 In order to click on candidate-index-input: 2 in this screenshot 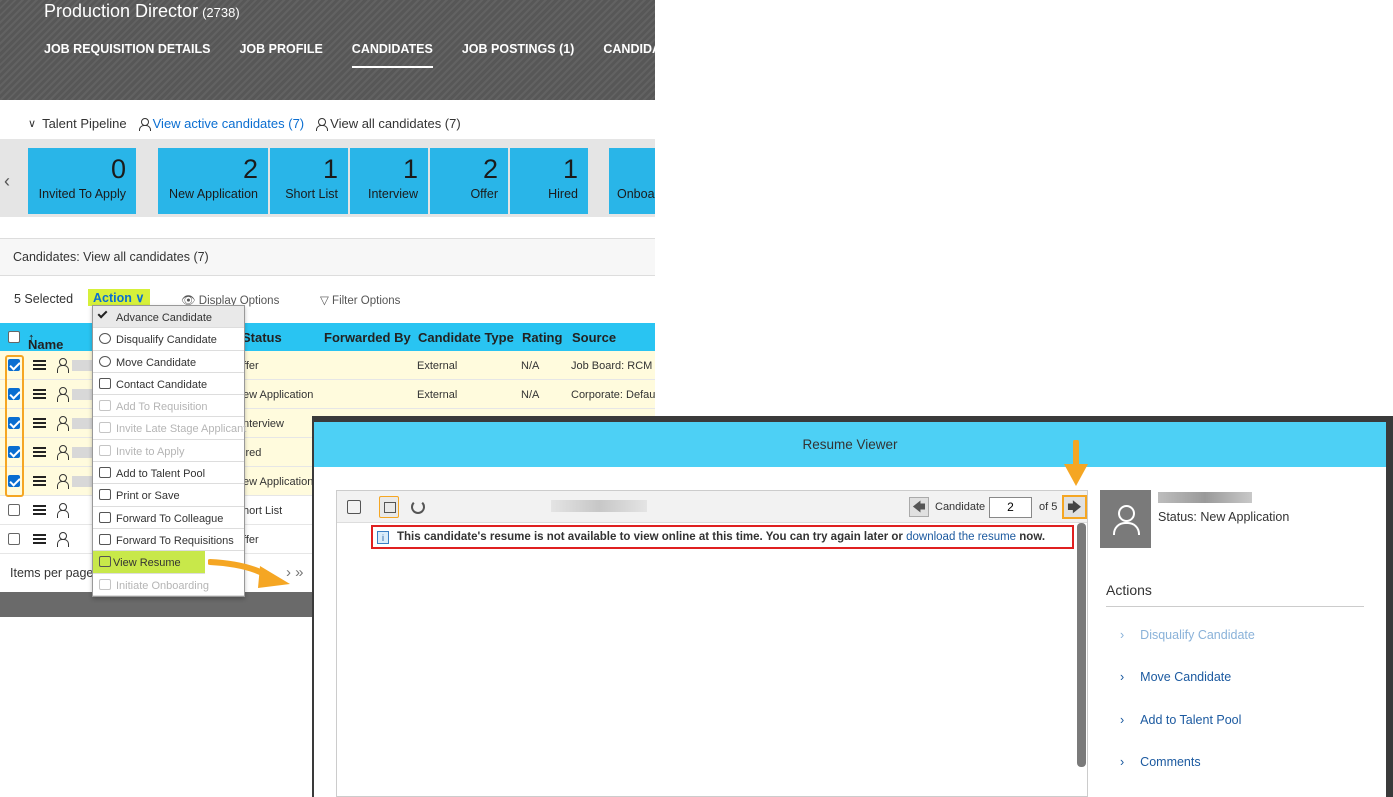, I will do `click(1010, 507)`.